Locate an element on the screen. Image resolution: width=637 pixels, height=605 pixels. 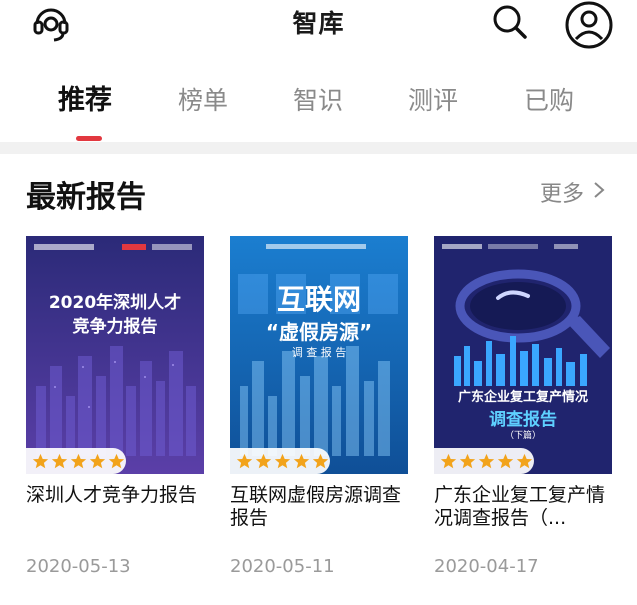
report-date: 2020-05-13 is located at coordinates (78, 566).